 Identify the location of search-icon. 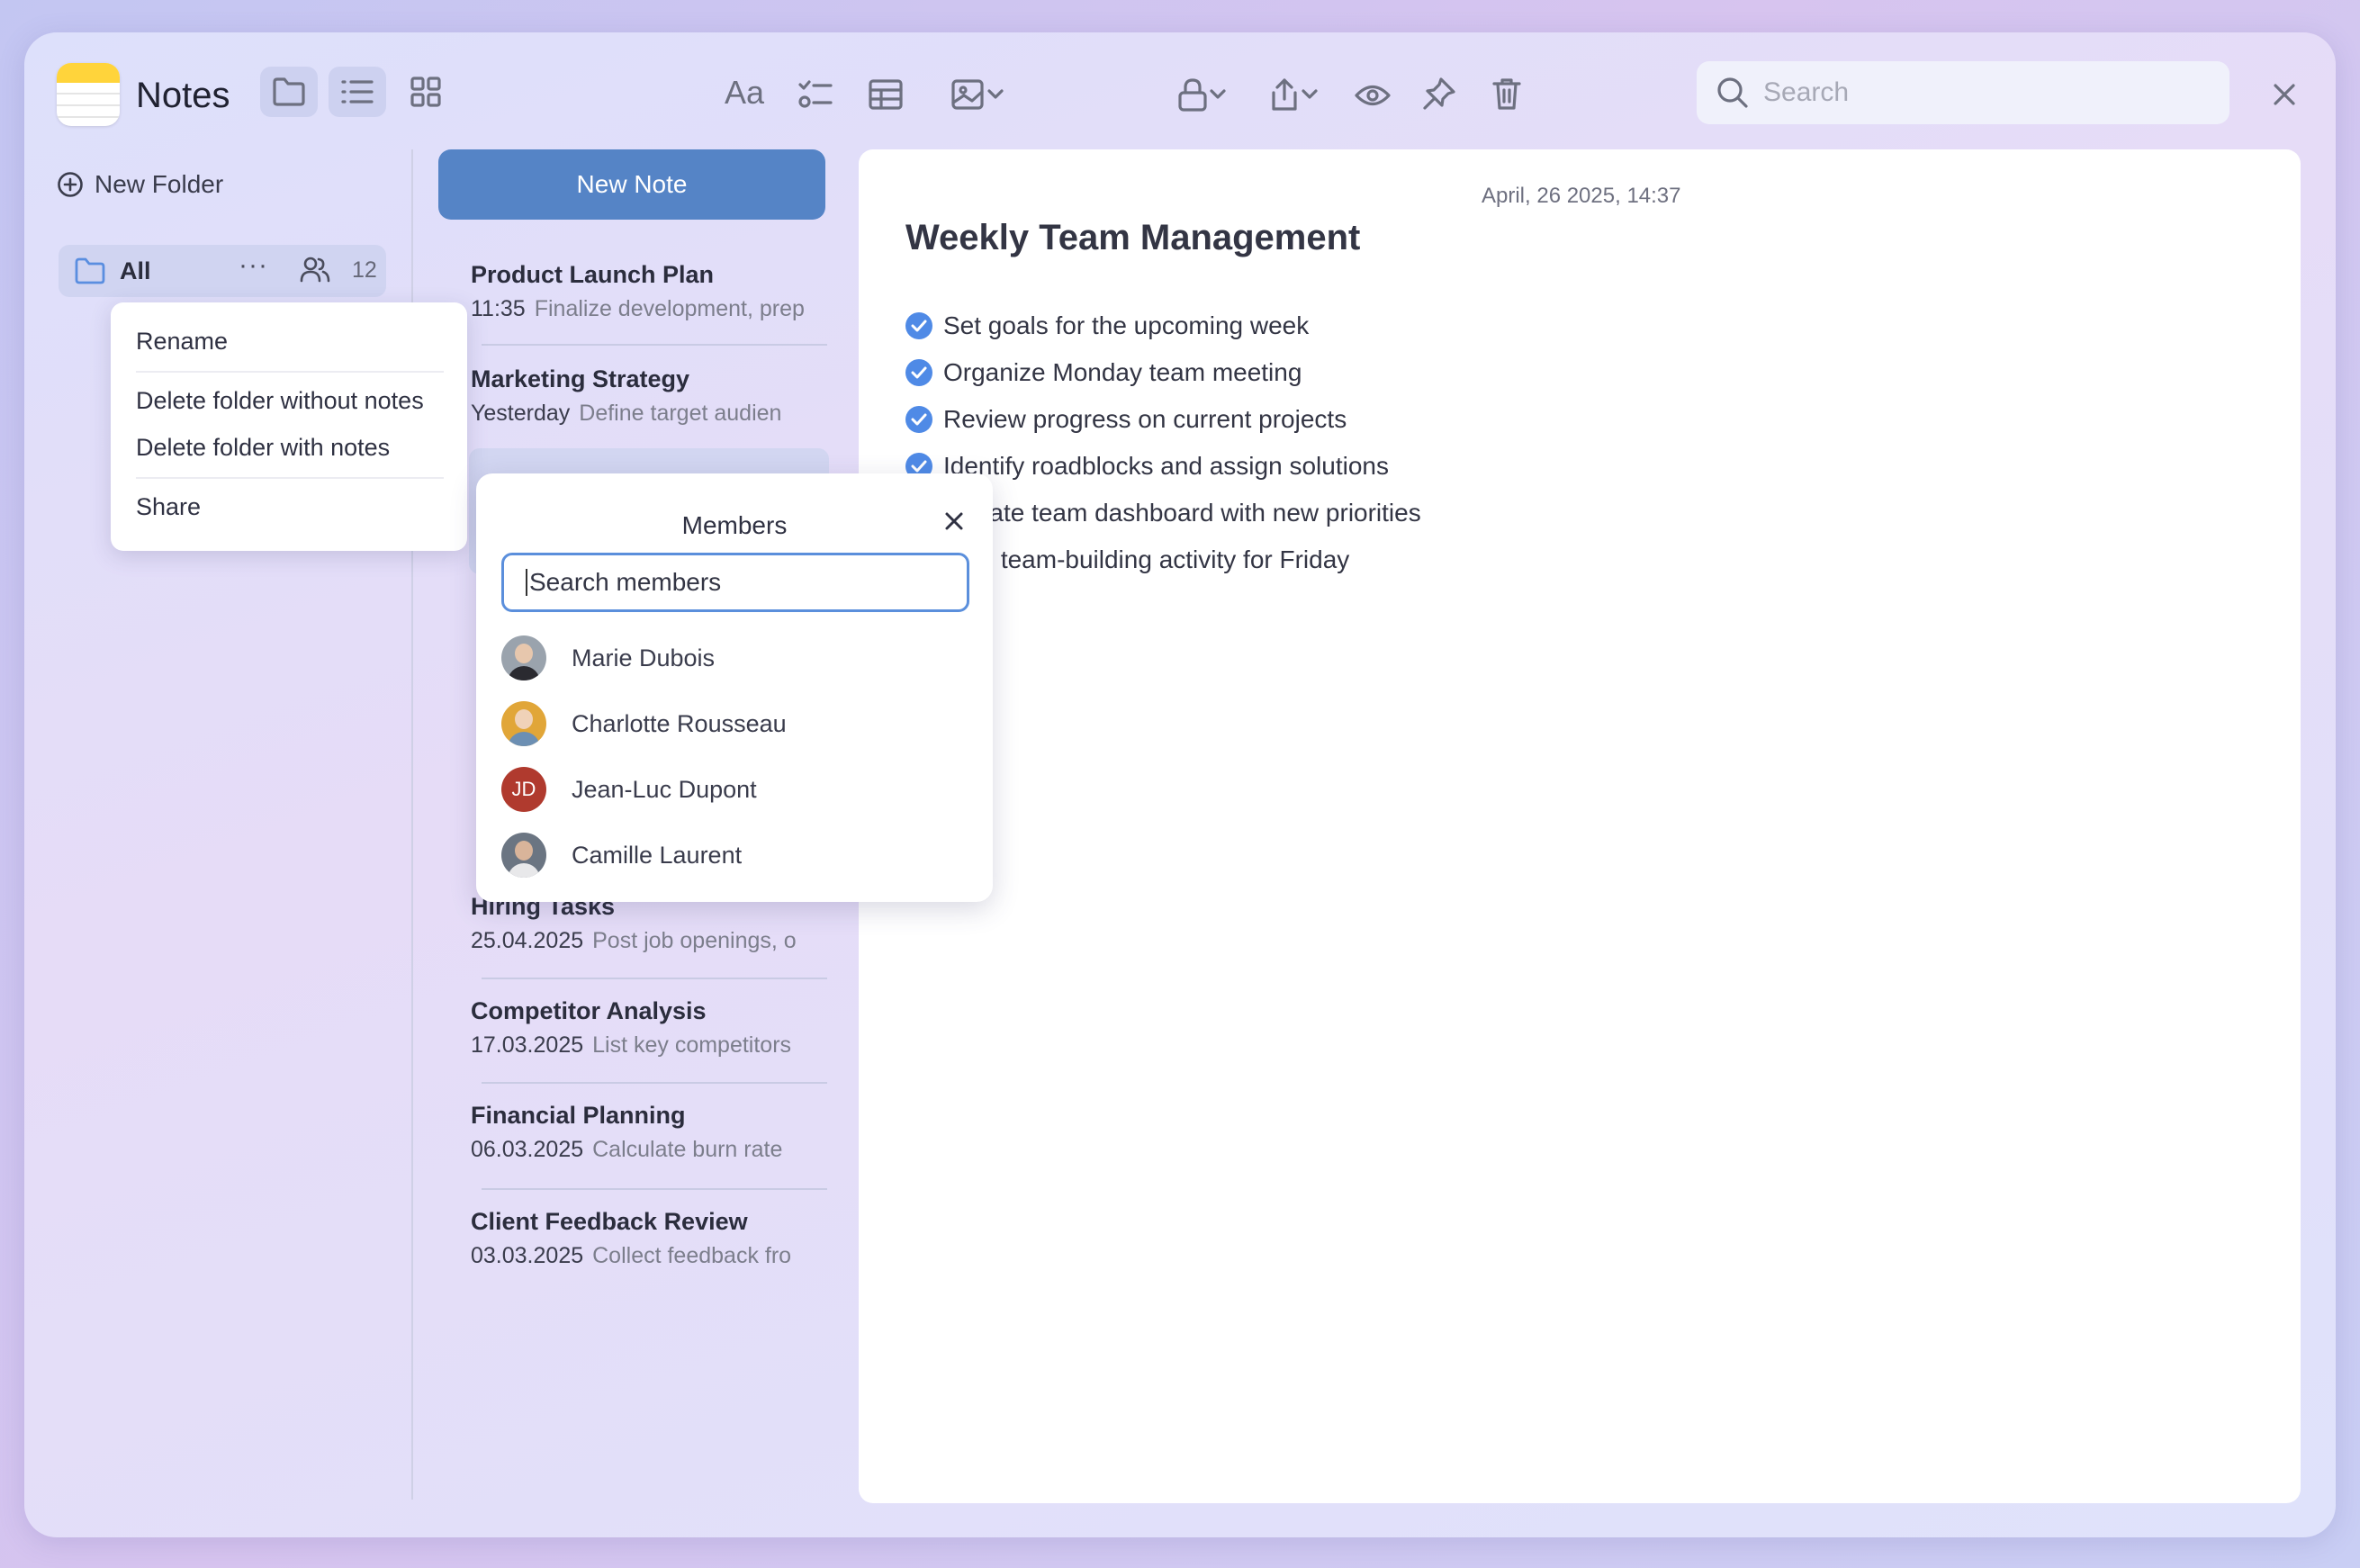
(1732, 93).